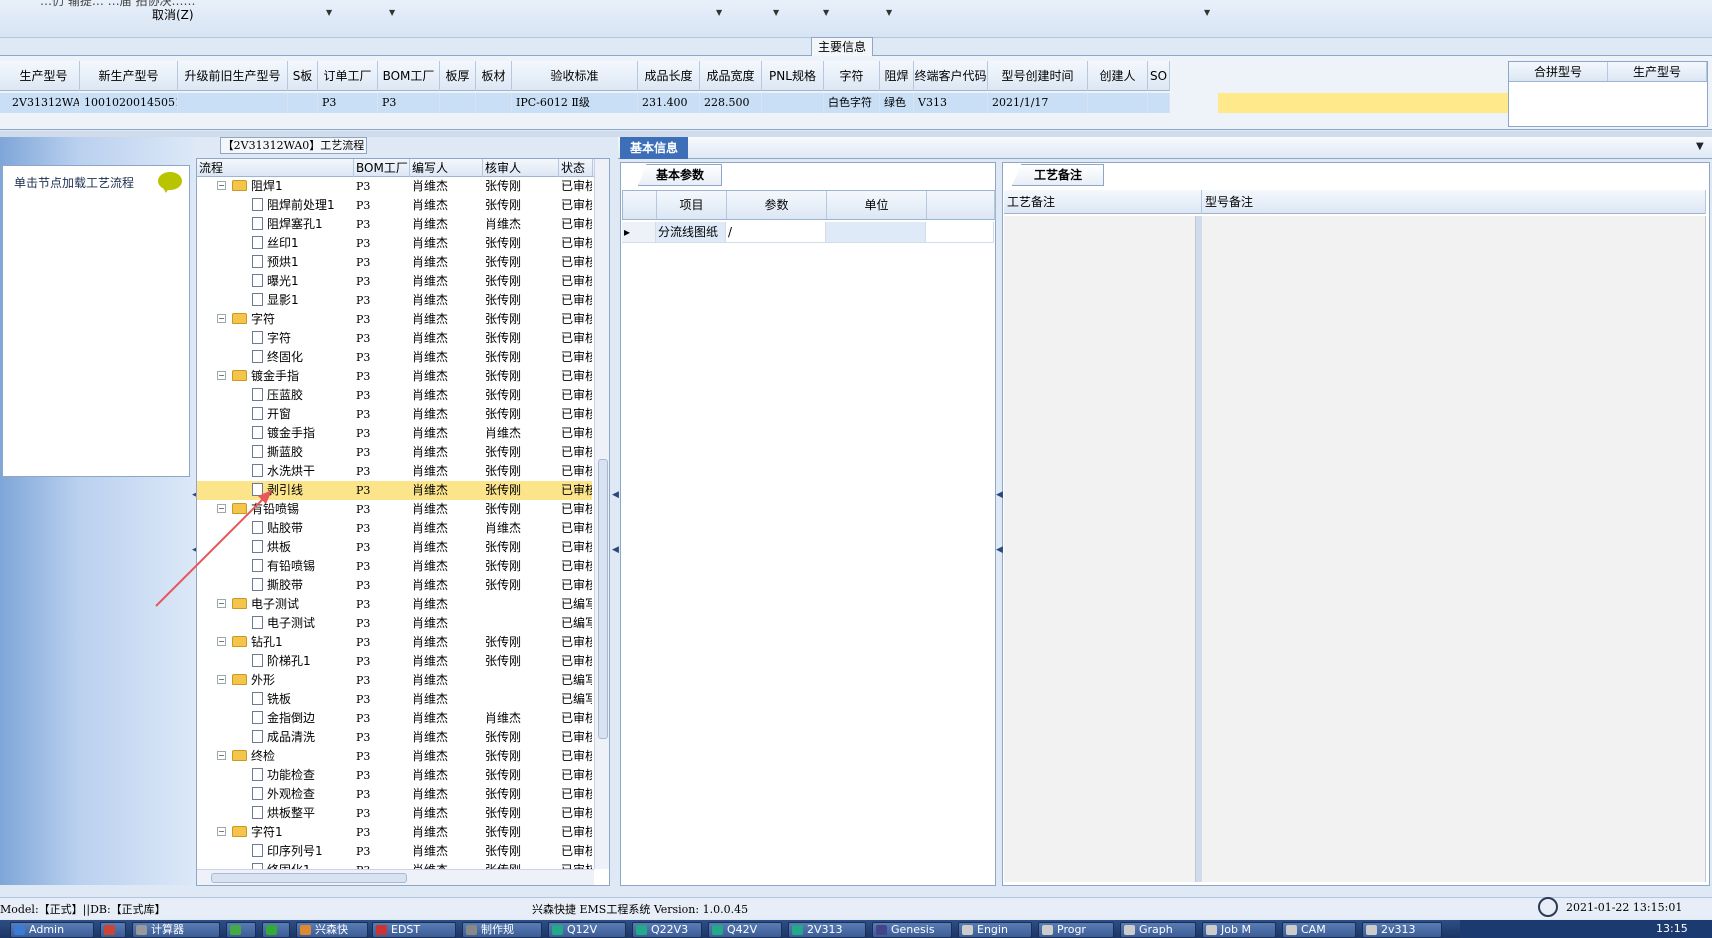 Image resolution: width=1712 pixels, height=938 pixels. Describe the element at coordinates (1700, 146) in the screenshot. I see `collapse-down-arrow-icon: ▼` at that location.